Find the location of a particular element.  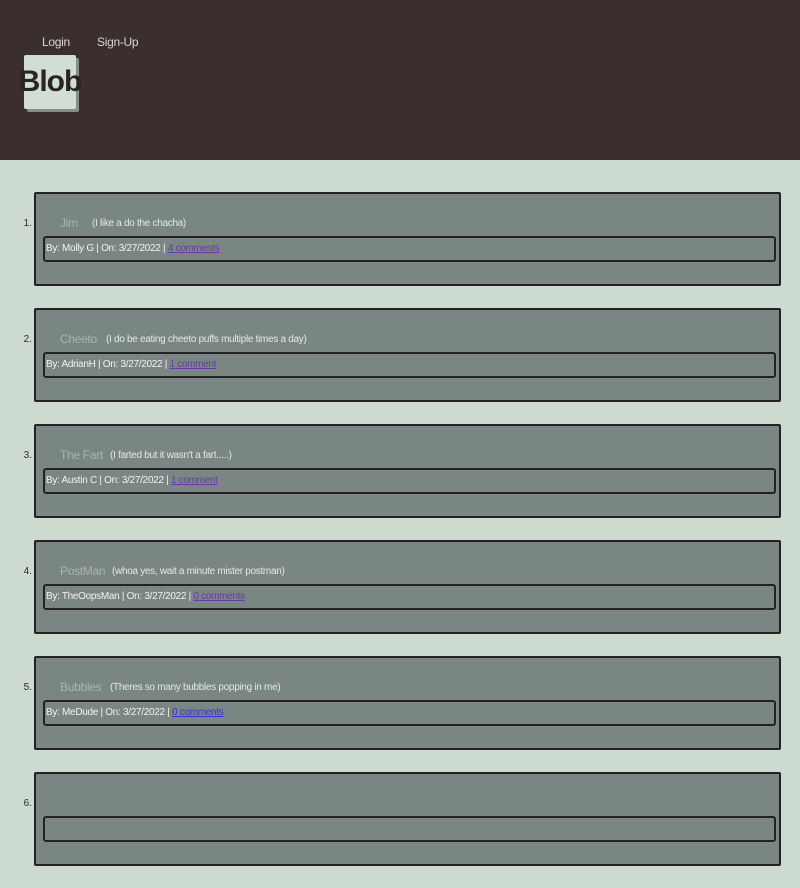

post-meta-text: By: MeDude | On: 3/27/2022 | is located at coordinates (109, 712).